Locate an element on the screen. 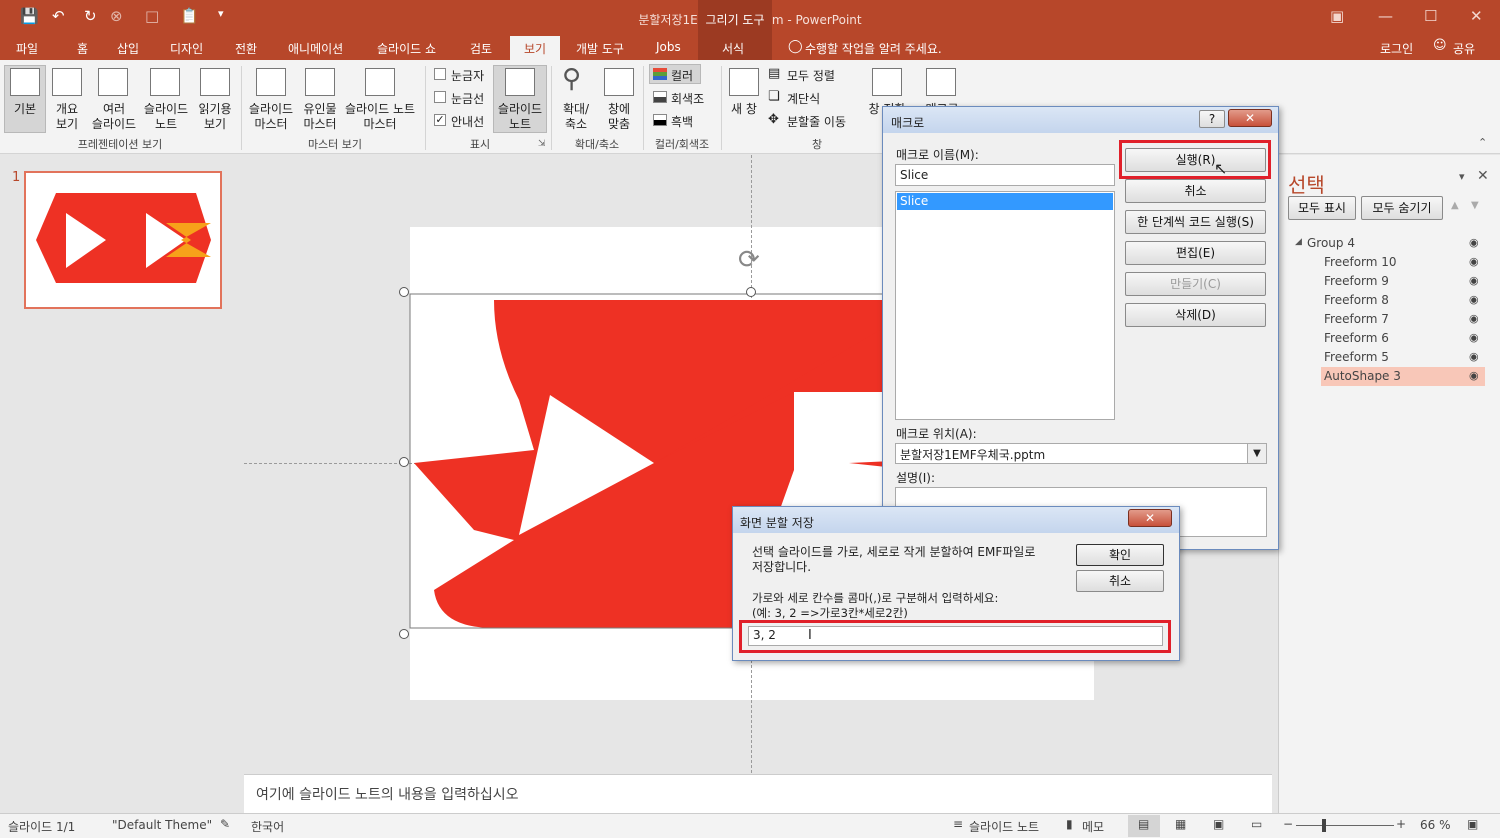  macro-name-input: Slice is located at coordinates (1005, 175).